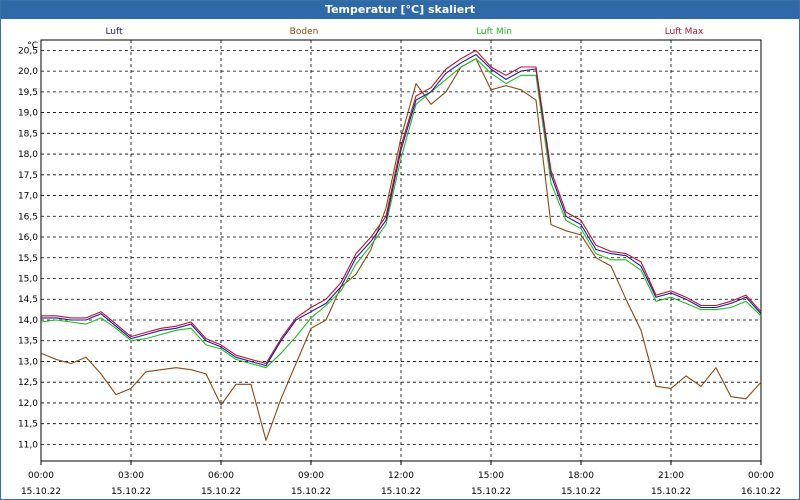 This screenshot has height=500, width=800. What do you see at coordinates (28, 93) in the screenshot?
I see `y-tick-label: 19,5` at bounding box center [28, 93].